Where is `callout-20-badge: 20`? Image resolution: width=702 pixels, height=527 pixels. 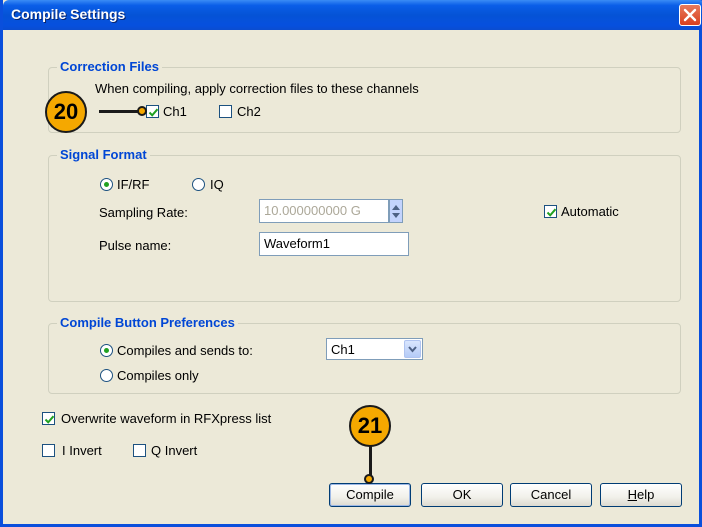
callout-20-badge: 20 is located at coordinates (66, 112).